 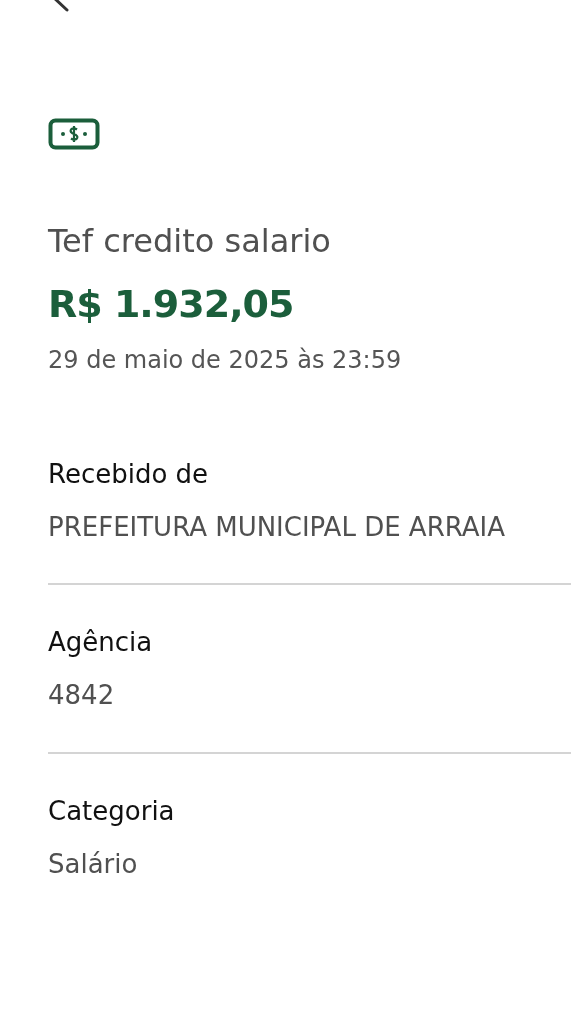 I want to click on field-value: 4842, so click(x=81, y=696).